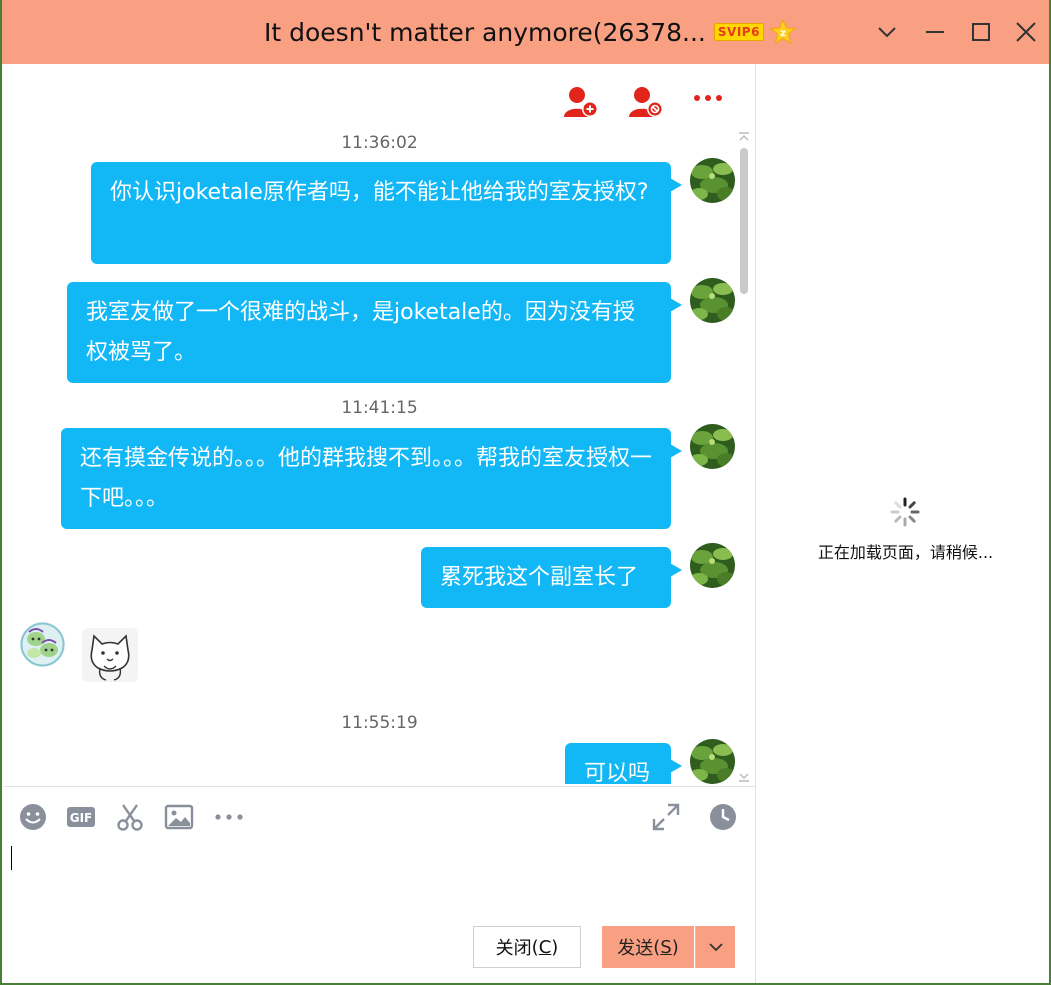 This screenshot has height=985, width=1051. What do you see at coordinates (33, 817) in the screenshot?
I see `emoji-icon` at bounding box center [33, 817].